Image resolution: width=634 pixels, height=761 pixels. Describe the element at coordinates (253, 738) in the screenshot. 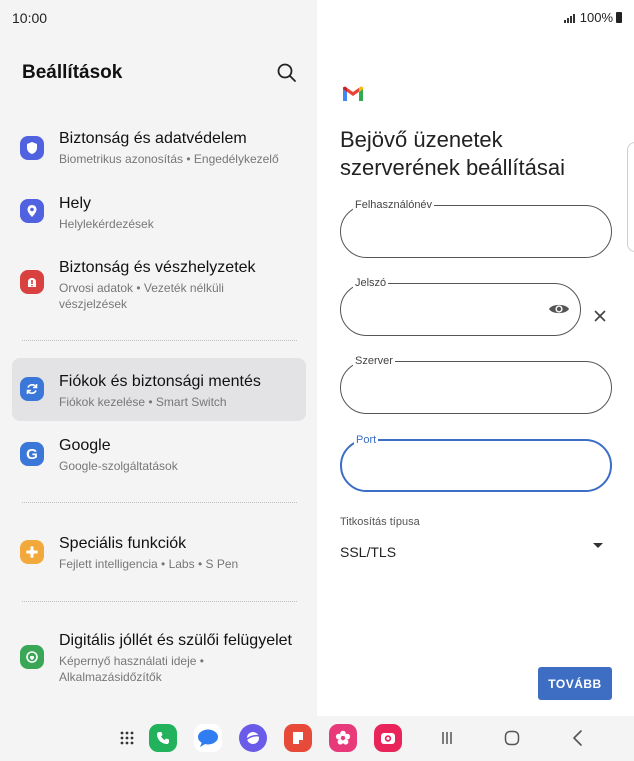

I see `internet-icon` at that location.